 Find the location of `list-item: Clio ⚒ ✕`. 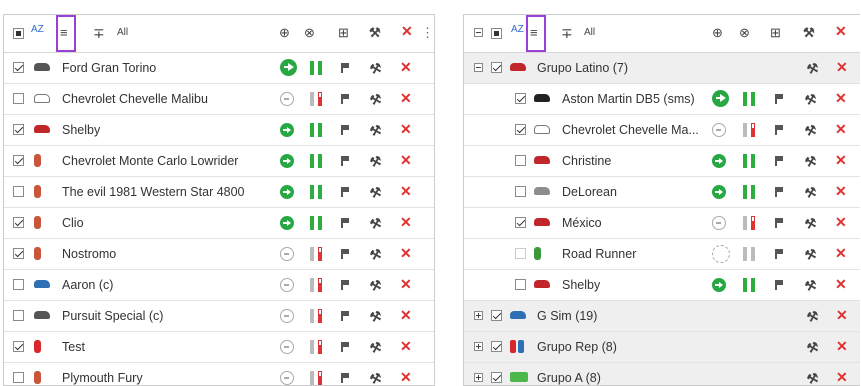

list-item: Clio ⚒ ✕ is located at coordinates (219, 223).